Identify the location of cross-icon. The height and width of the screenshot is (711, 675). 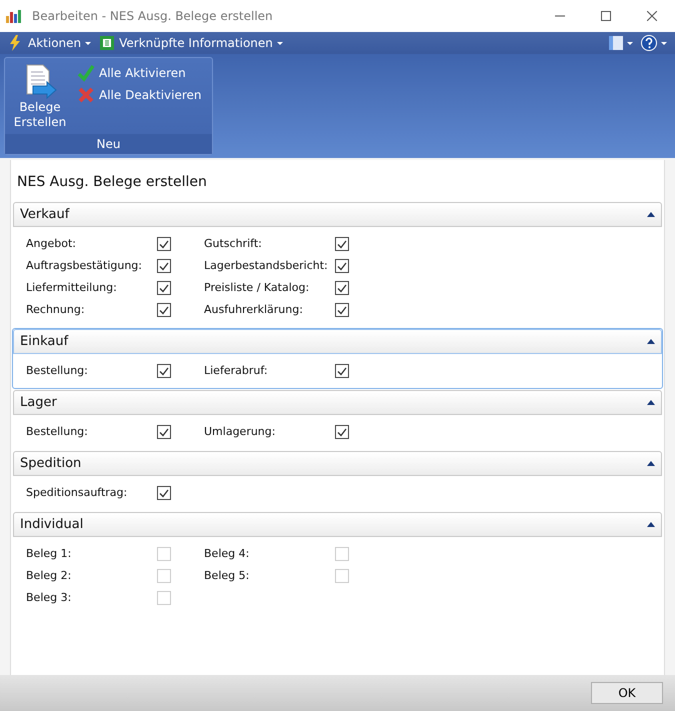
(86, 95).